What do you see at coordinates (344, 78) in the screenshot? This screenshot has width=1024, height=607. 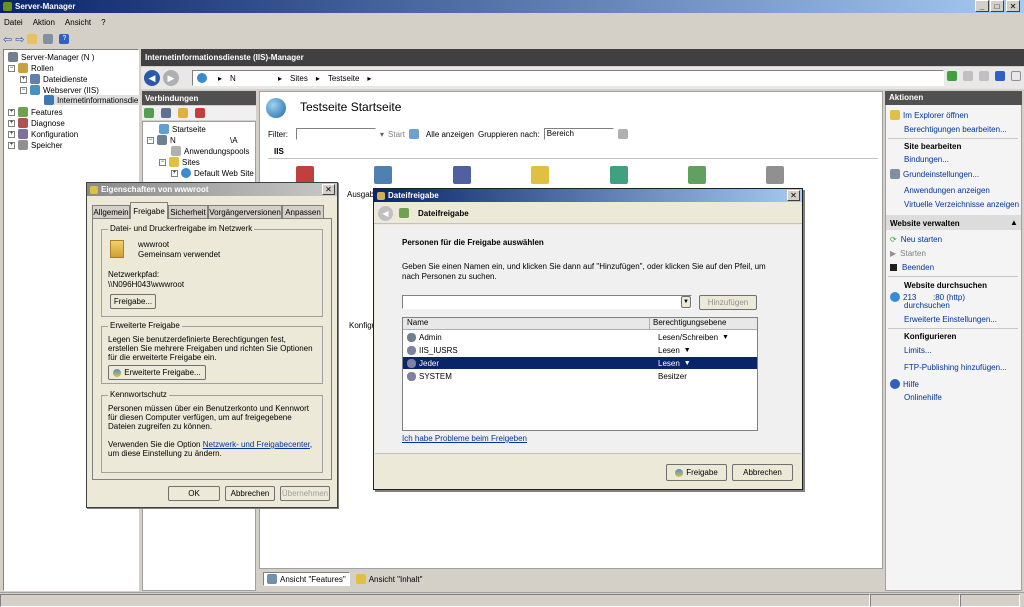 I see `breadcrumb-site: Testseite` at bounding box center [344, 78].